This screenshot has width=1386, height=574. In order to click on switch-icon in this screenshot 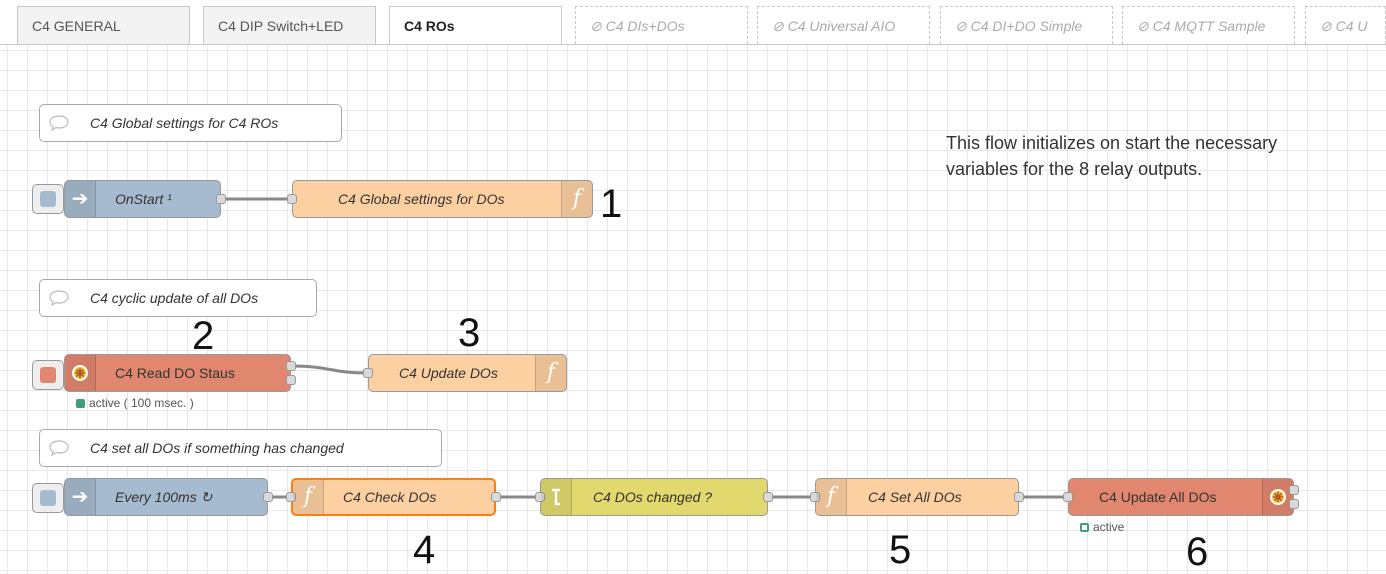, I will do `click(556, 497)`.